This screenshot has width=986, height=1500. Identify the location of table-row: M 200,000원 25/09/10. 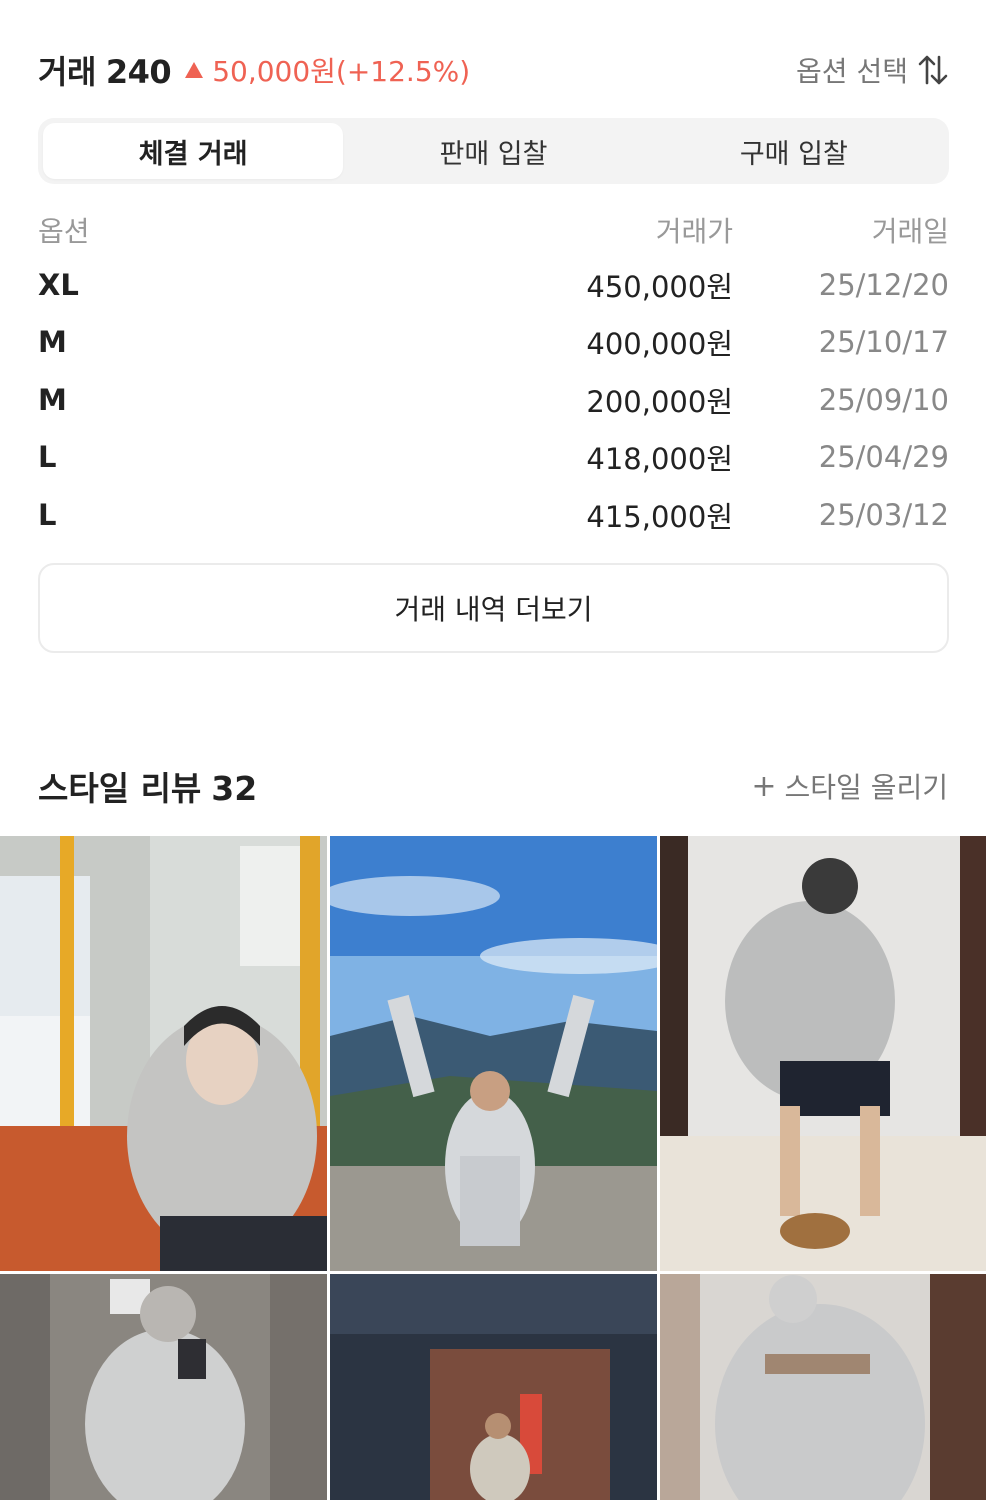
(493, 400).